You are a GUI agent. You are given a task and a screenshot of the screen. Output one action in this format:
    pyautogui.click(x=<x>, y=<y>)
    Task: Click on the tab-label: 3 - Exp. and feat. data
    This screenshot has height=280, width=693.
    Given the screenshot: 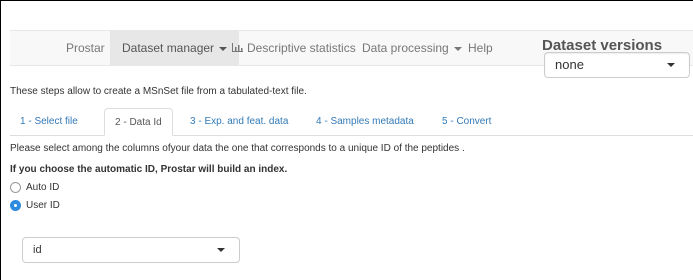 What is the action you would take?
    pyautogui.click(x=239, y=121)
    